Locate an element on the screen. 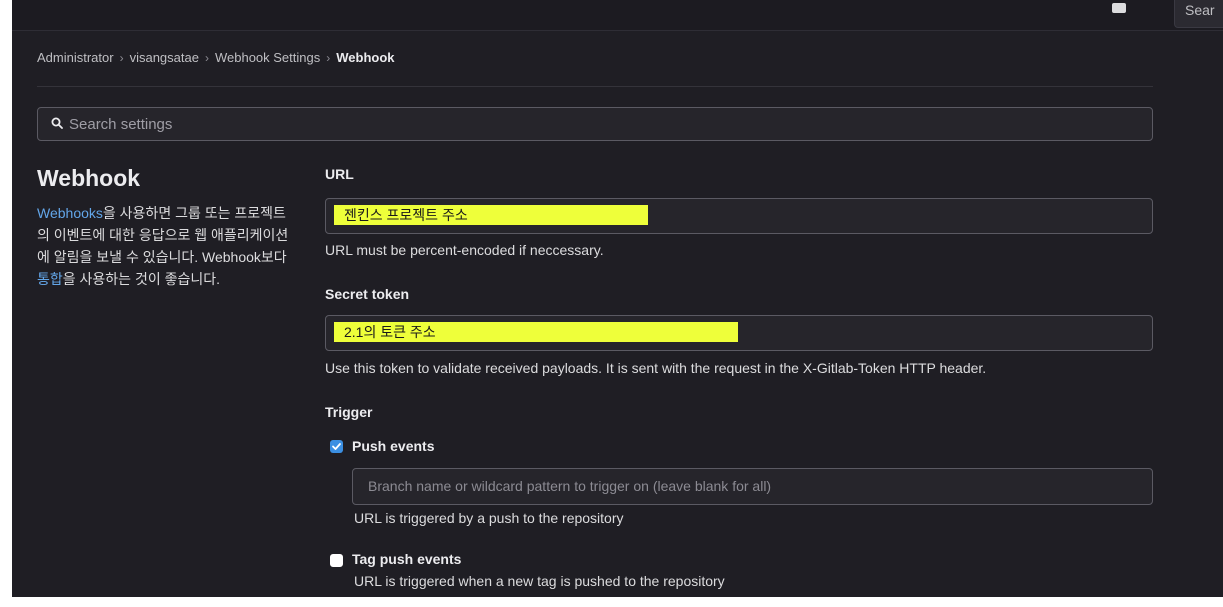 The image size is (1223, 607). breadcrumb-item-webhook-settings: Webhook Settings is located at coordinates (267, 57).